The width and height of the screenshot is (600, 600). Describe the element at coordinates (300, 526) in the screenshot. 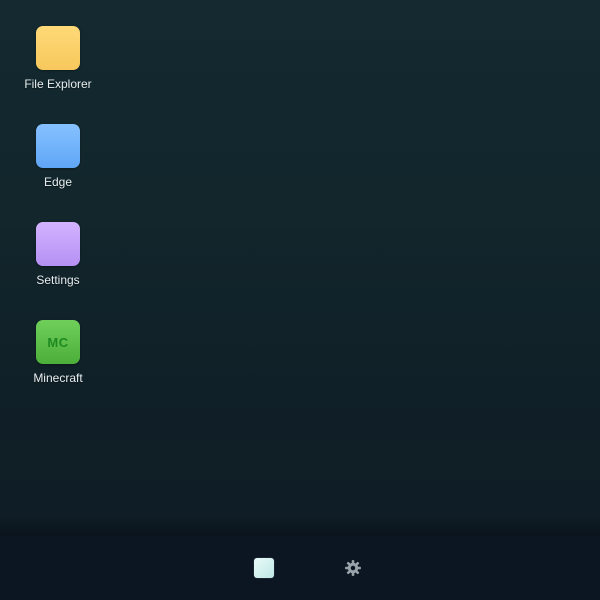

I see `taskbar-shadow` at that location.